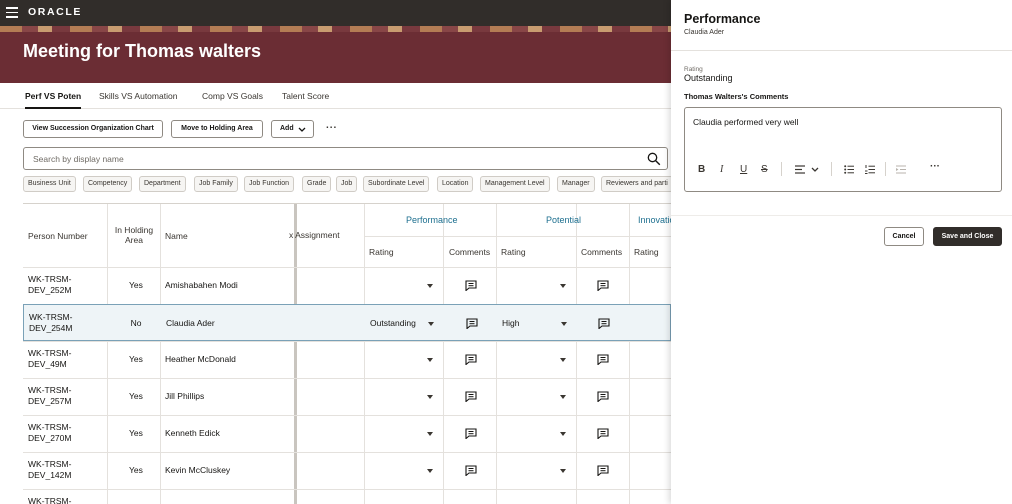 The image size is (1012, 504). I want to click on col-group-potential: Potential, so click(564, 220).